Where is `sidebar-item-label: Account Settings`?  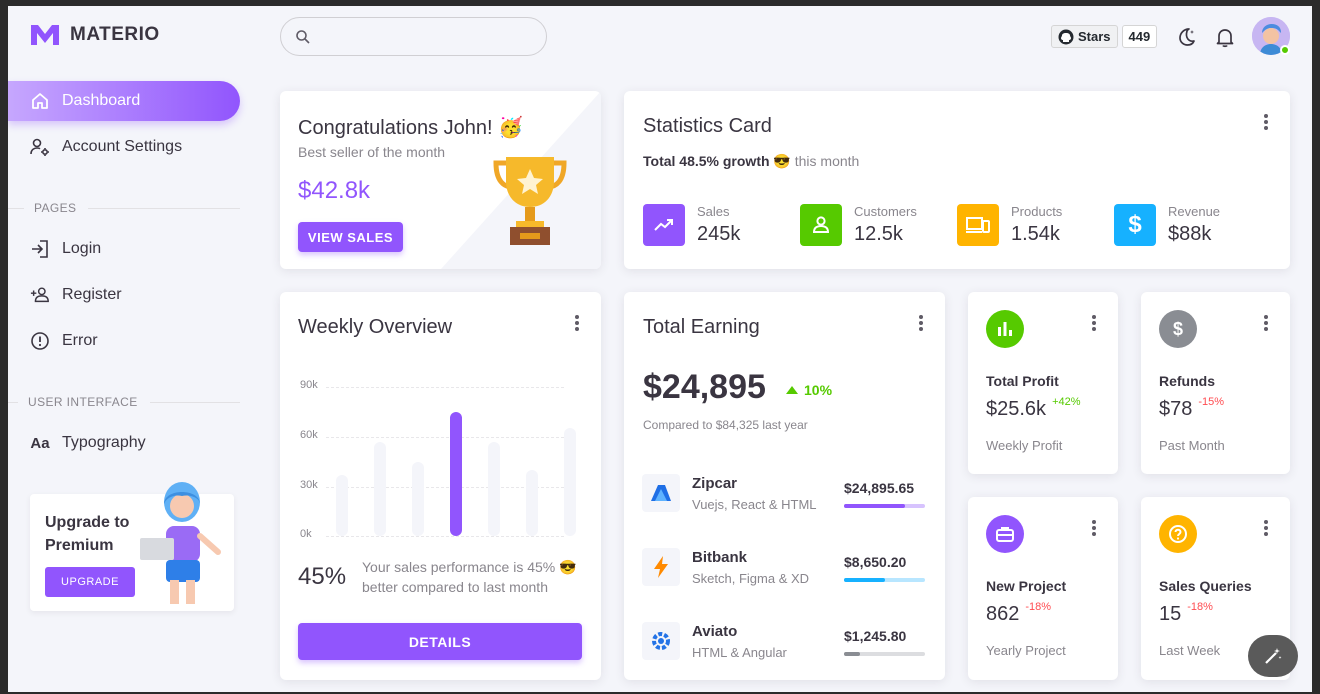 sidebar-item-label: Account Settings is located at coordinates (122, 146).